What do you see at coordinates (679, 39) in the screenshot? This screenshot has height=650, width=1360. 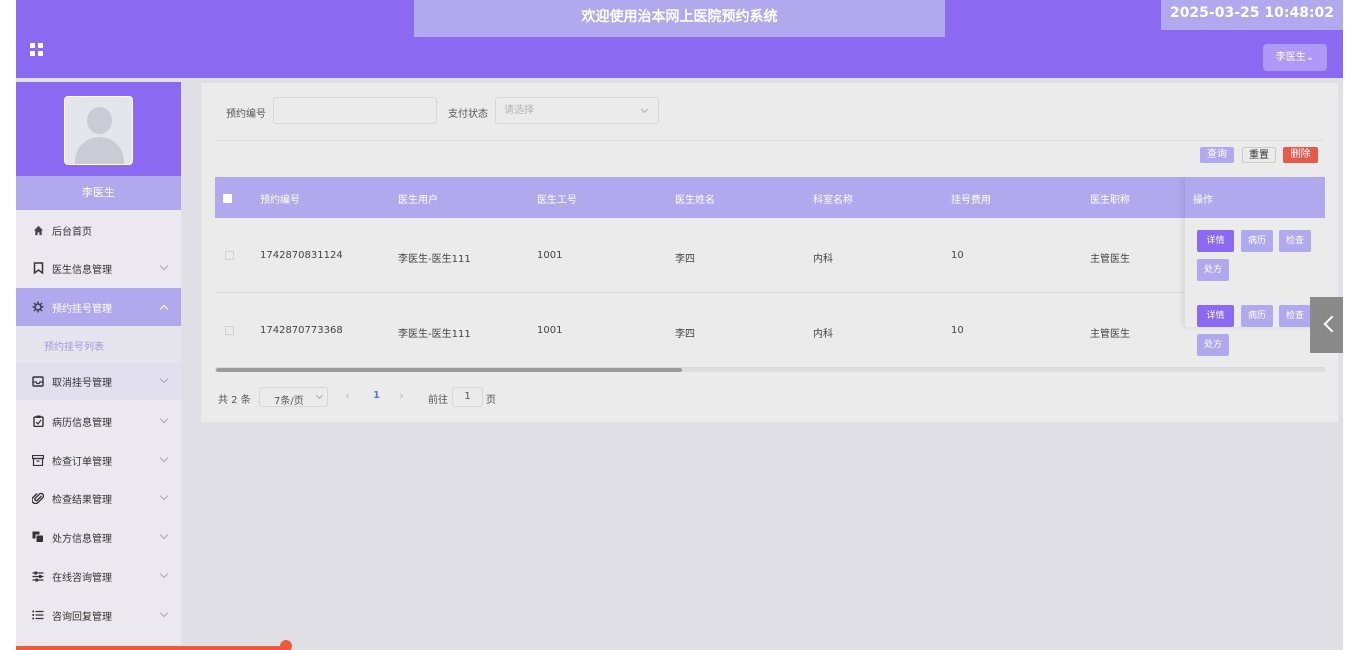 I see `top-header: 欢迎使用治本网上医院预约系统 2025-03-25 10:48:02 李医生⌄` at bounding box center [679, 39].